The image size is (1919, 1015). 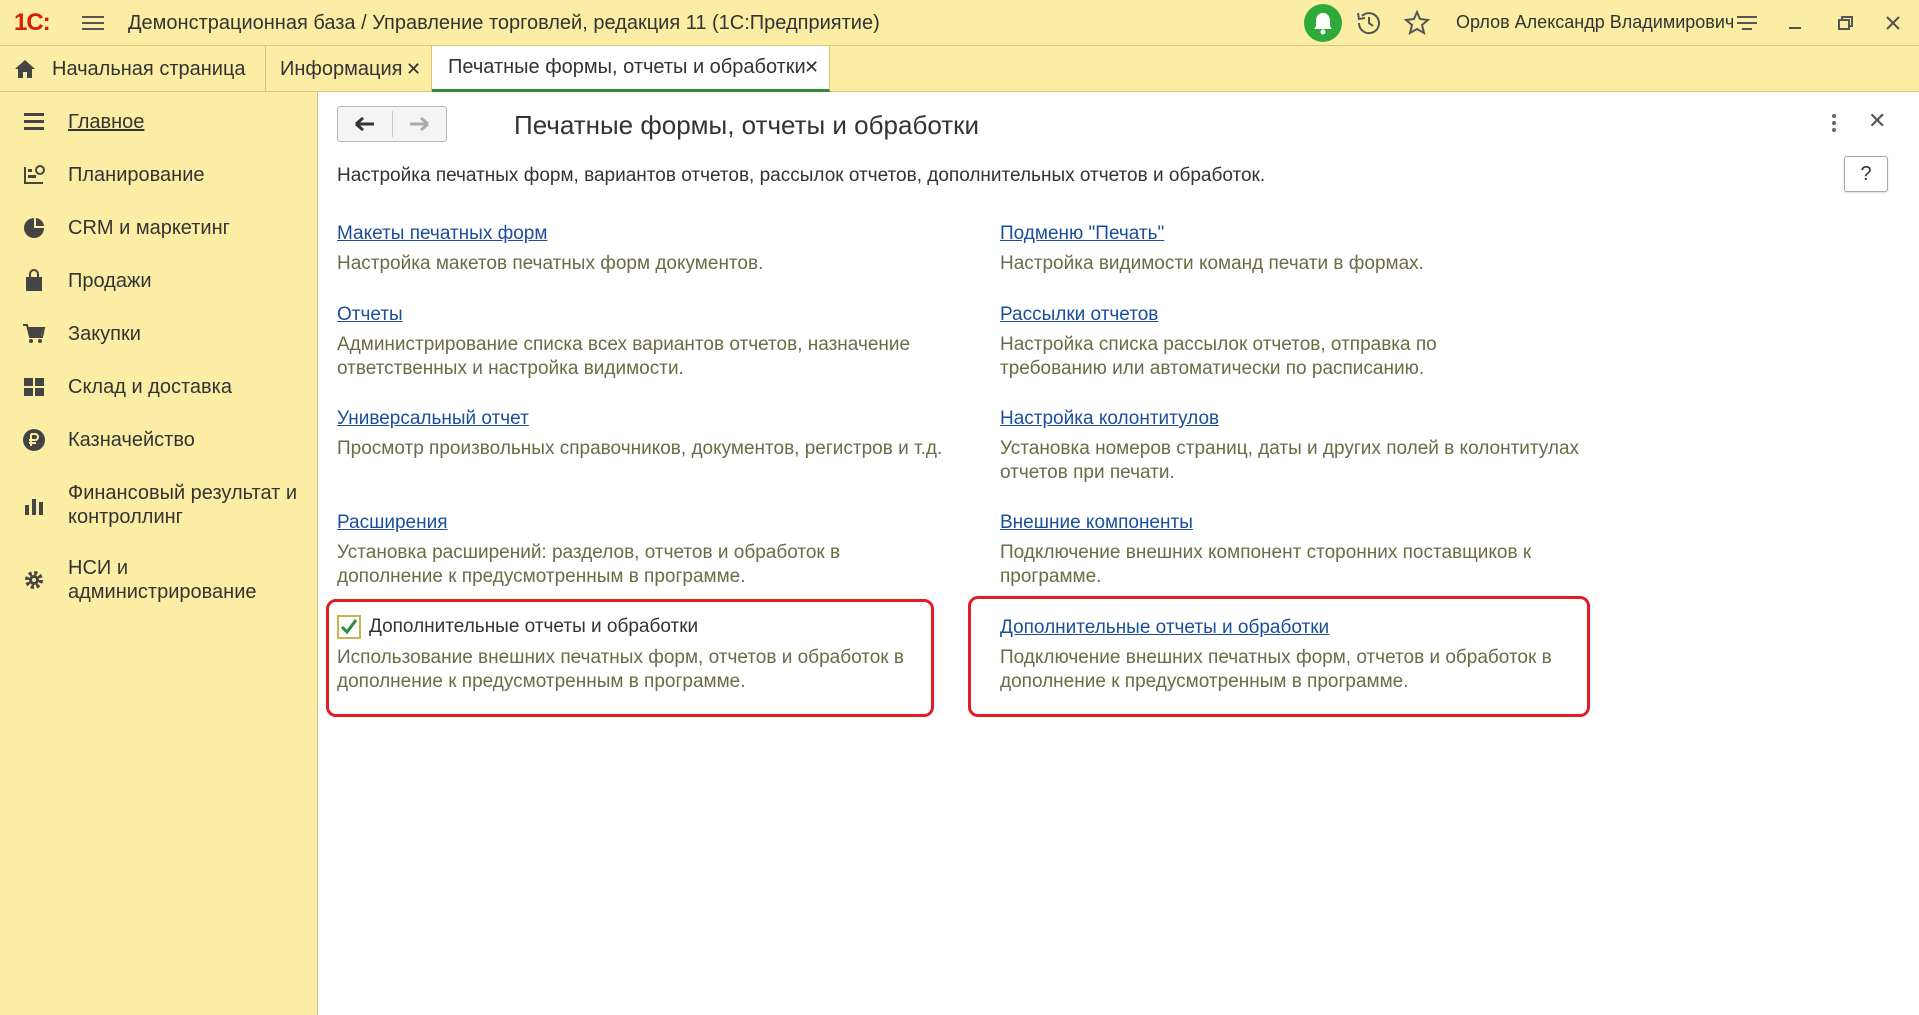 What do you see at coordinates (34, 280) in the screenshot?
I see `shopping-bag-icon` at bounding box center [34, 280].